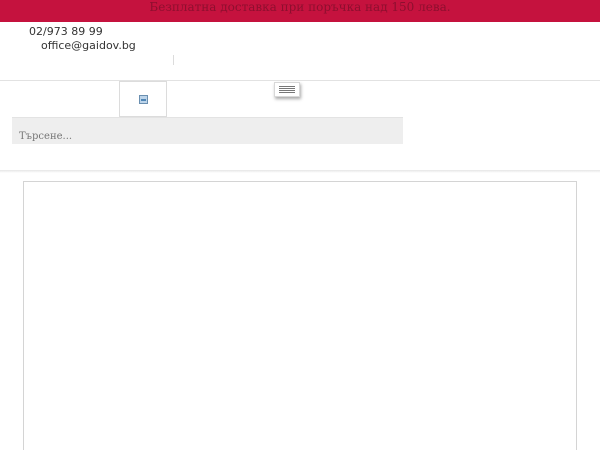 The image size is (600, 450). Describe the element at coordinates (173, 60) in the screenshot. I see `divider` at that location.